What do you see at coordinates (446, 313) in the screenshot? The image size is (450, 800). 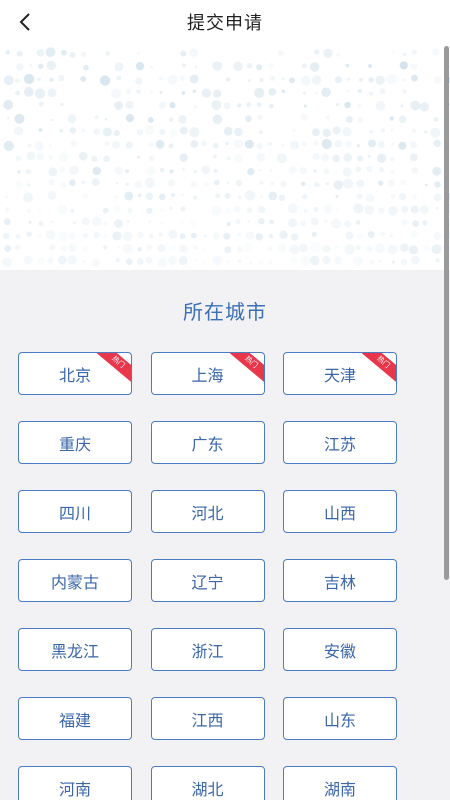 I see `scrollbar` at bounding box center [446, 313].